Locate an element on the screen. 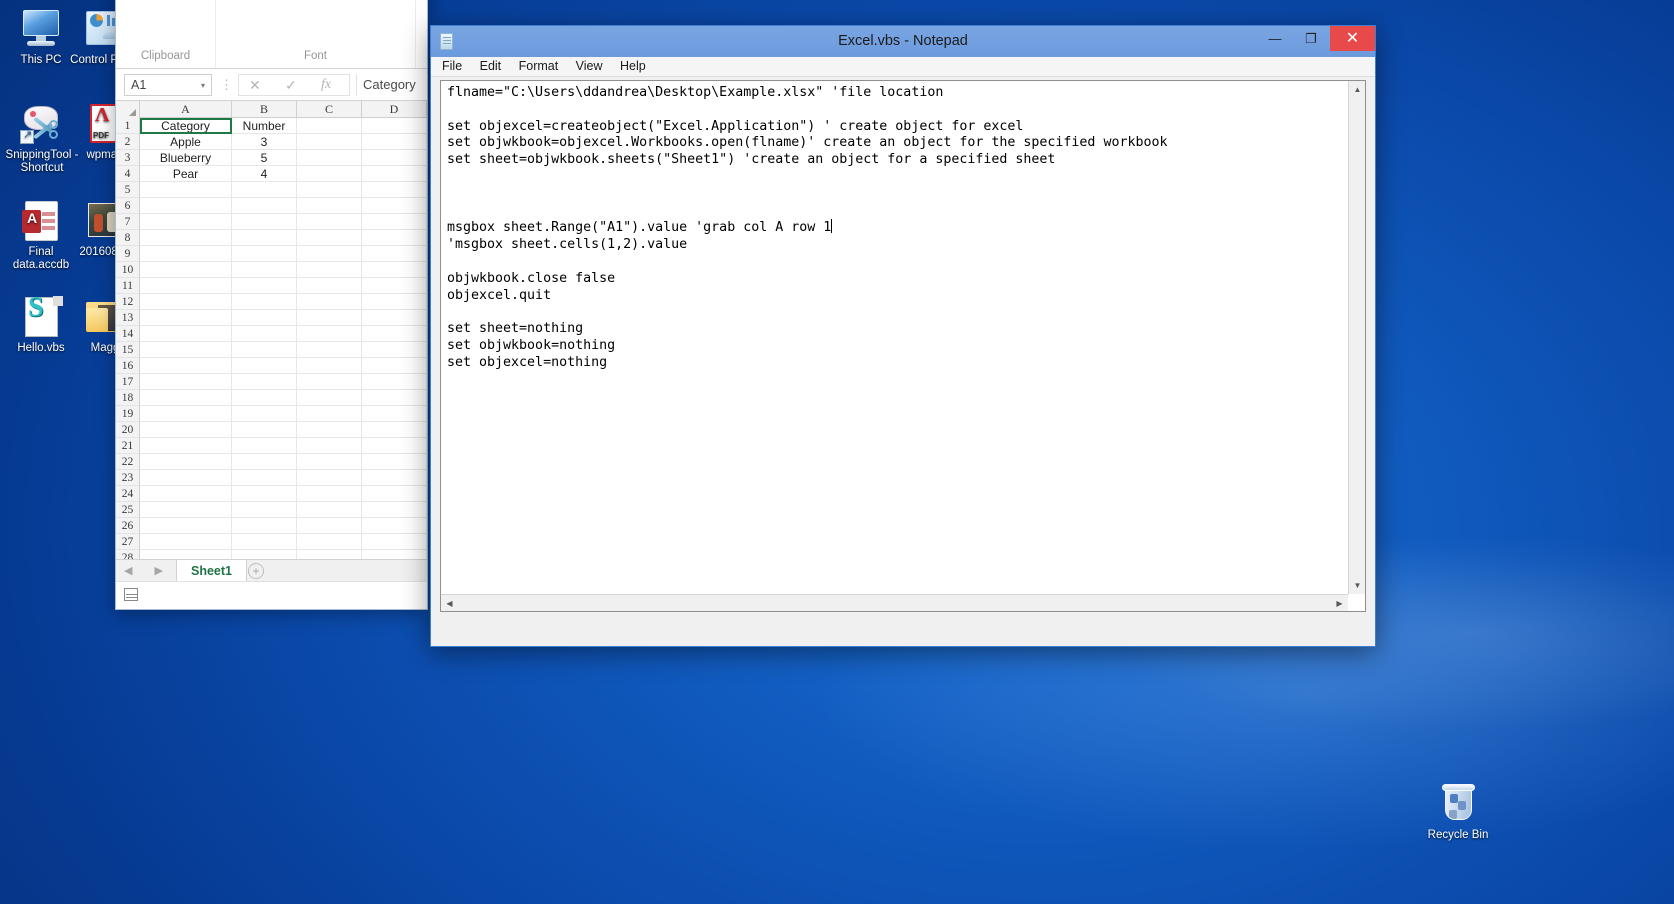 Image resolution: width=1674 pixels, height=904 pixels. column-header-b: B is located at coordinates (264, 109).